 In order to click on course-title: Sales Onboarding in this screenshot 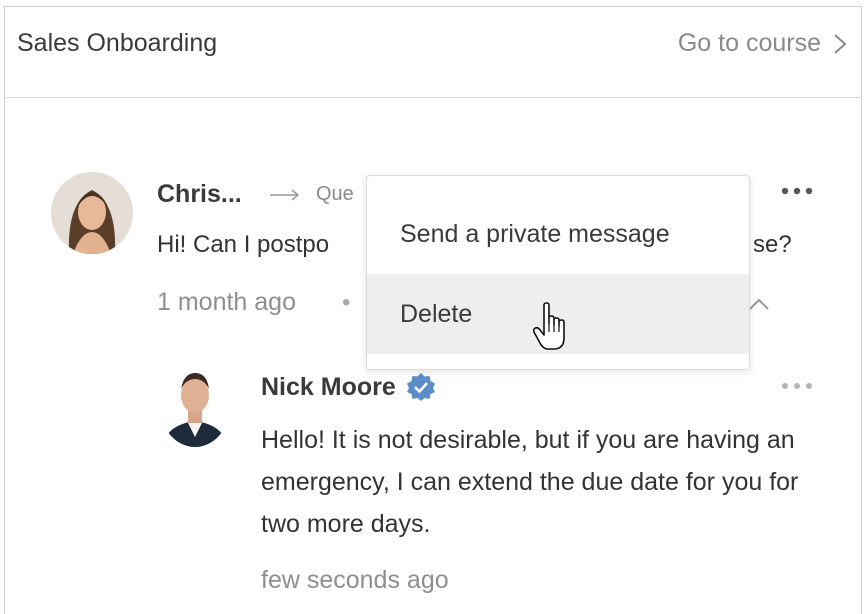, I will do `click(117, 43)`.